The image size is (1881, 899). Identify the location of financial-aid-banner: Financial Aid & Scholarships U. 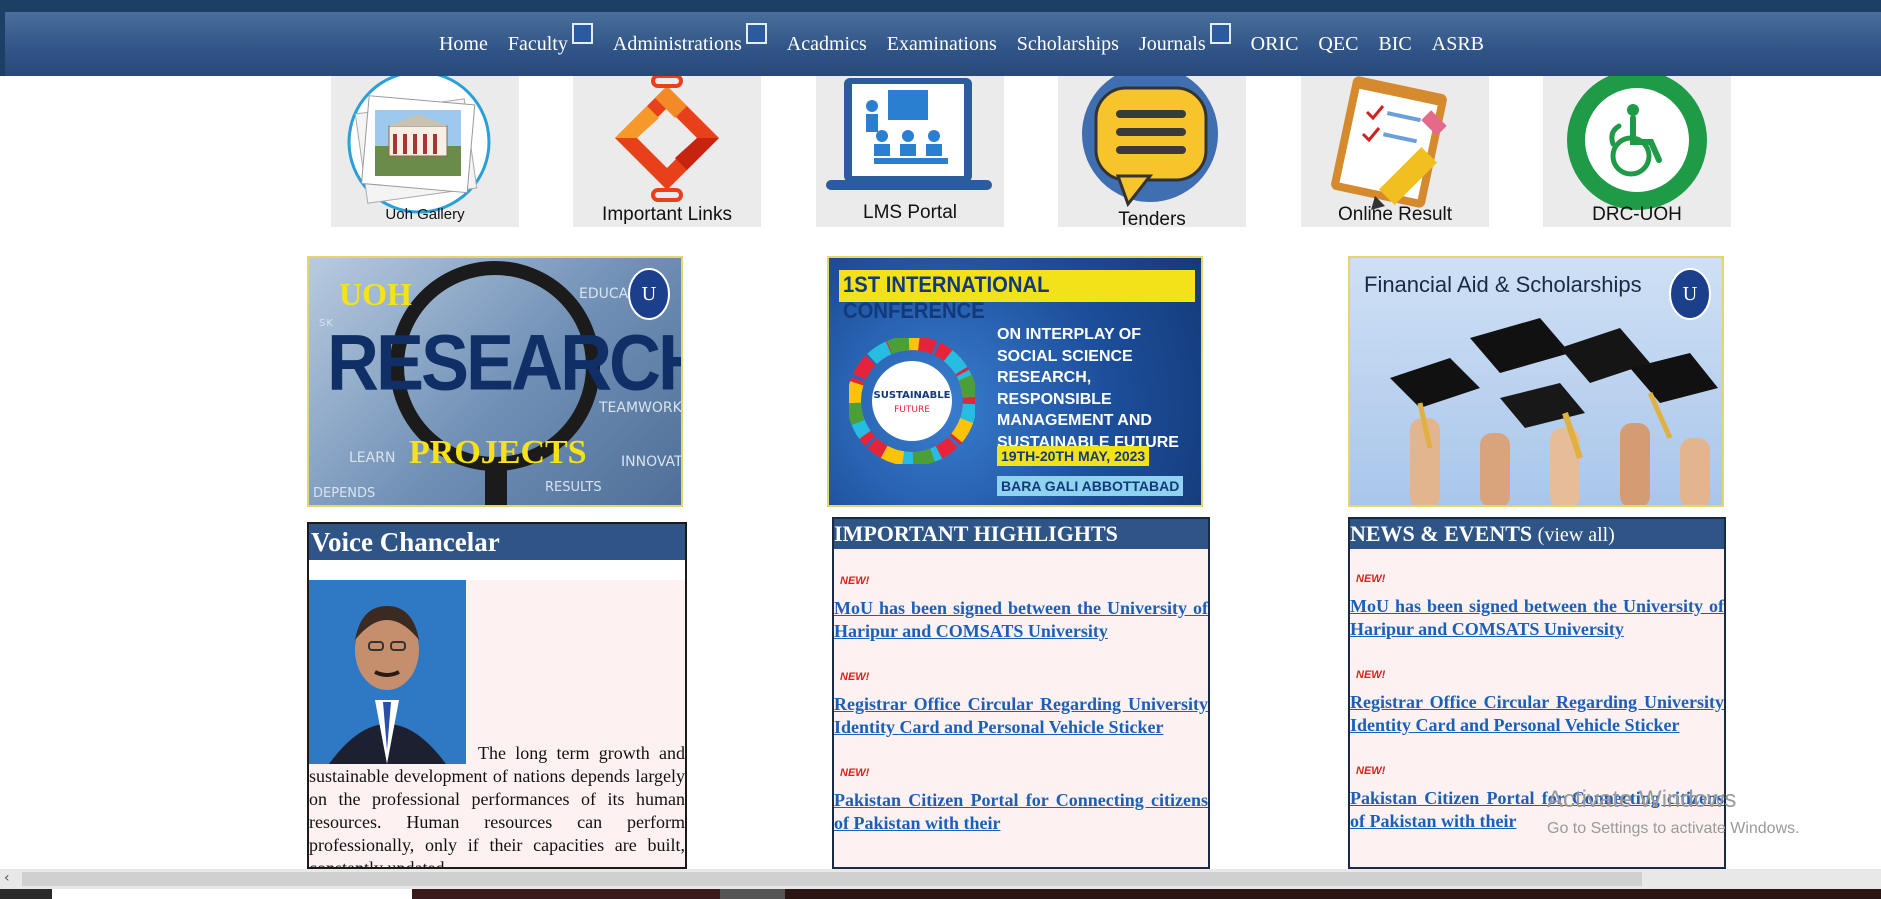
(1536, 381).